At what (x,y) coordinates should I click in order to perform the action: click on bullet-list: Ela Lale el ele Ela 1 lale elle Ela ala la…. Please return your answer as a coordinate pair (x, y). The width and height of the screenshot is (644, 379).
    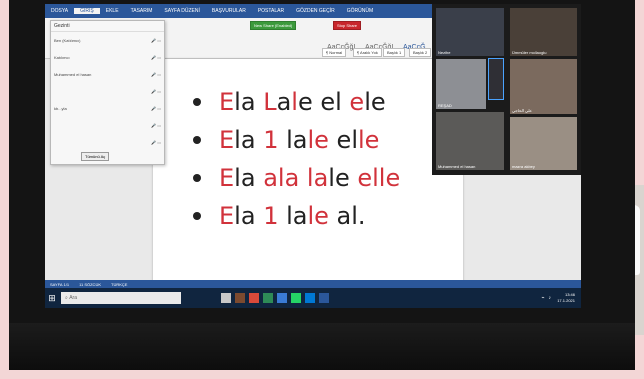
    Looking at the image, I should click on (296, 159).